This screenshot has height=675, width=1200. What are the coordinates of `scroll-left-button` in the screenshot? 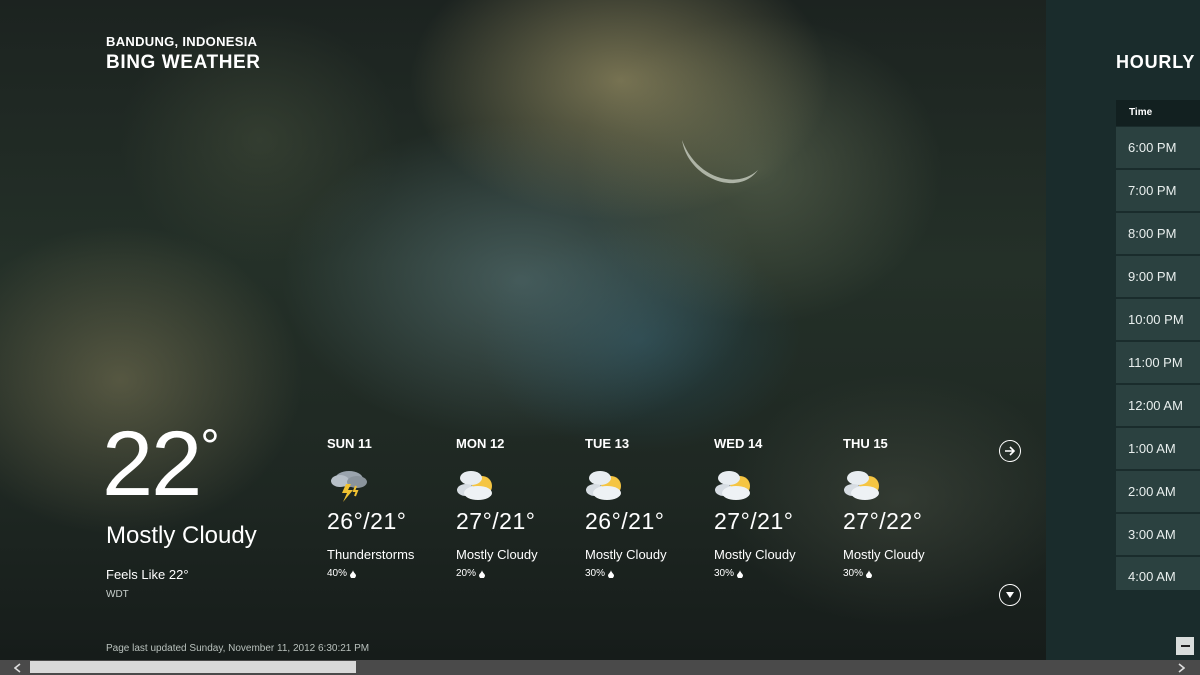 It's located at (17, 667).